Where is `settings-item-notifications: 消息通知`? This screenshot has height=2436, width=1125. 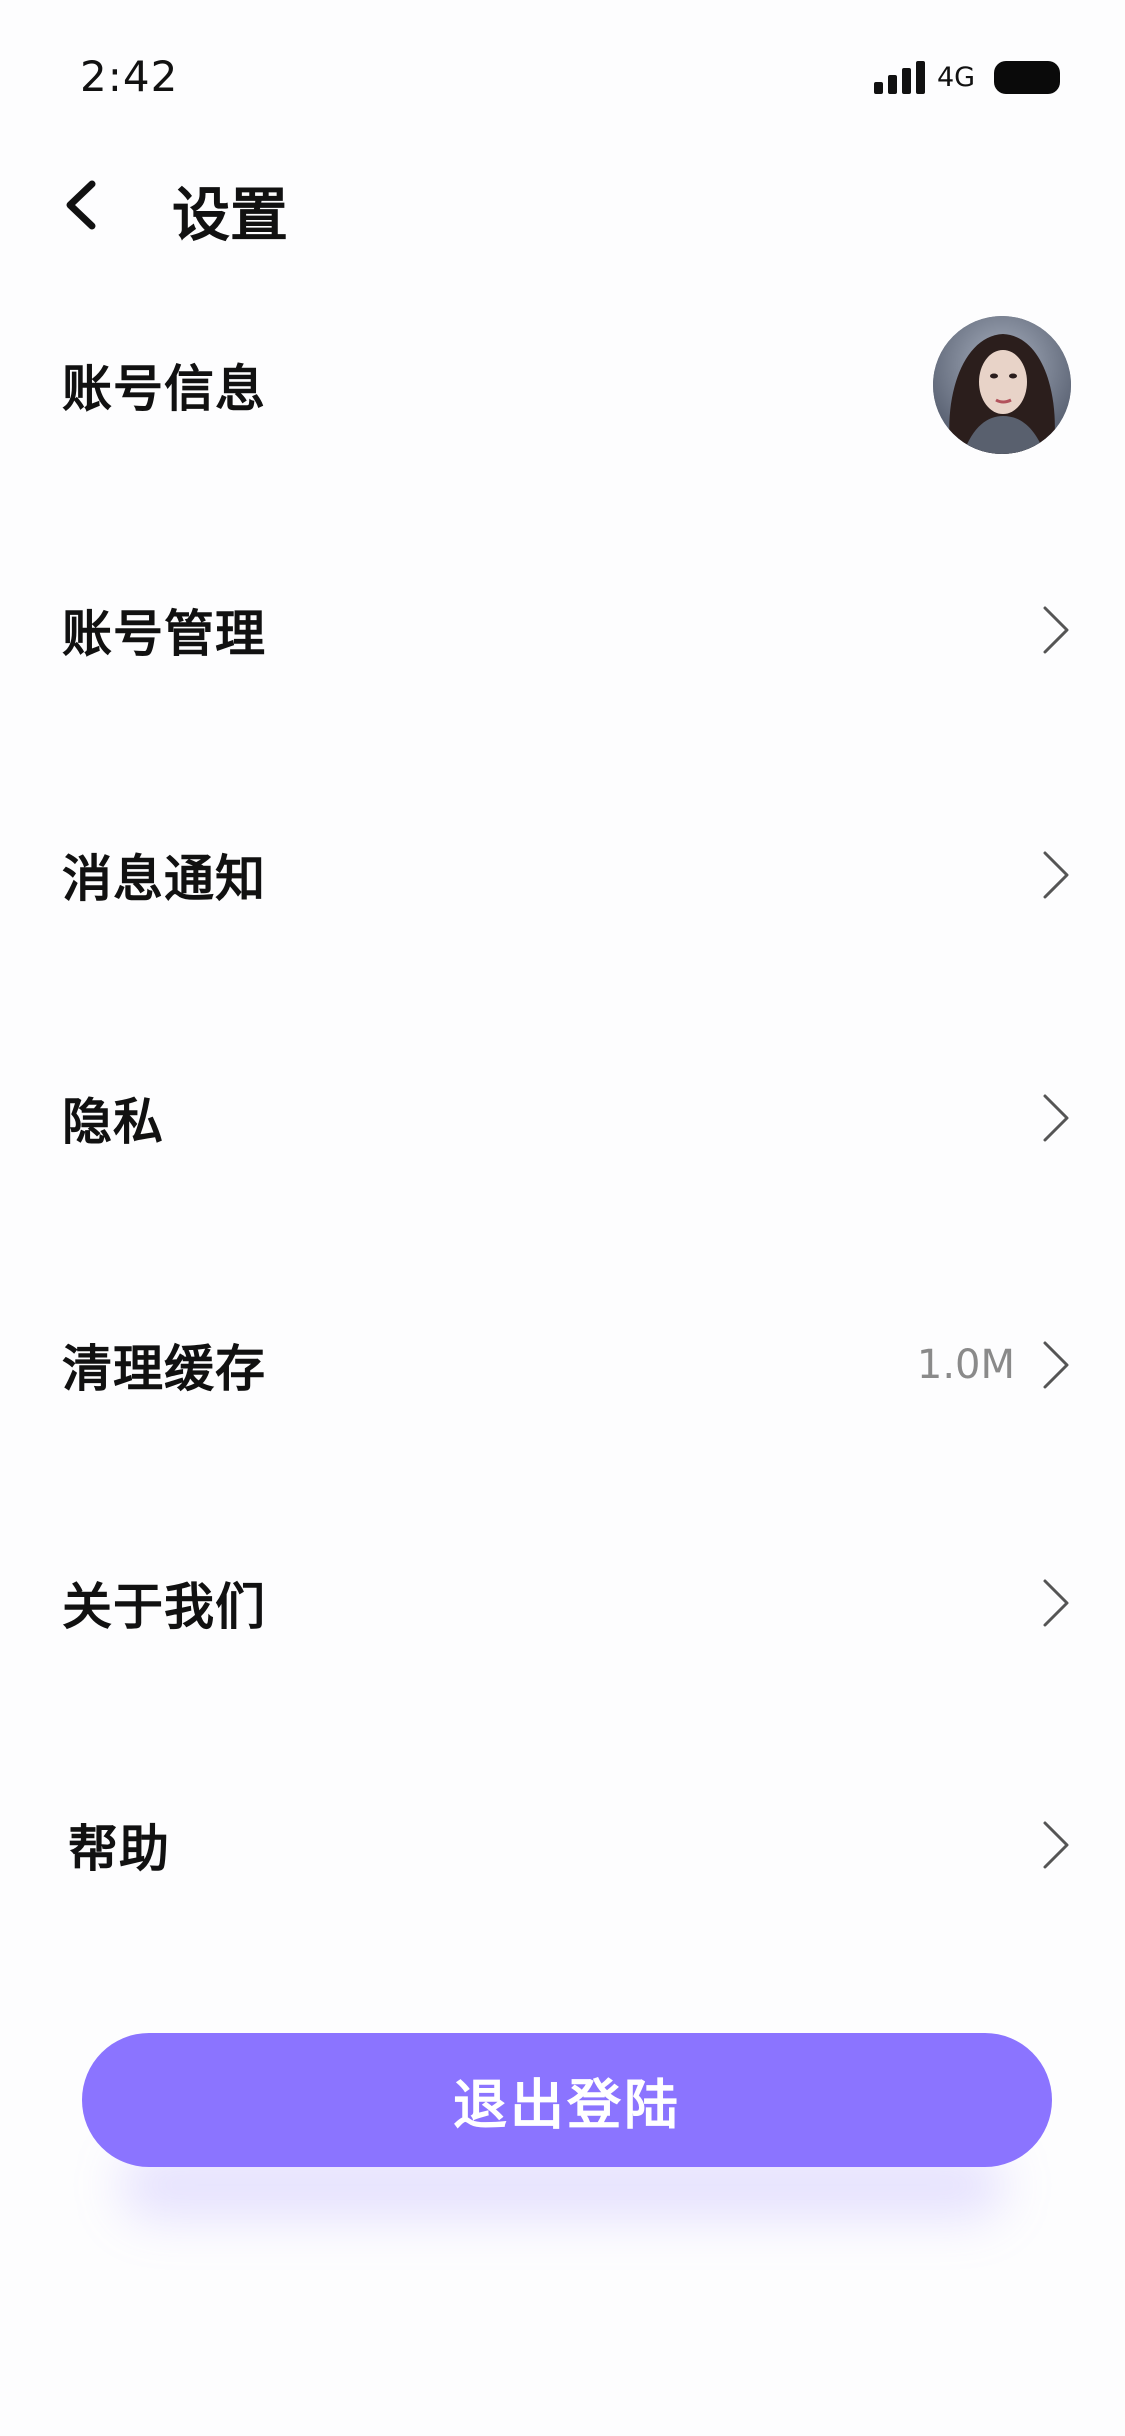 settings-item-notifications: 消息通知 is located at coordinates (562, 875).